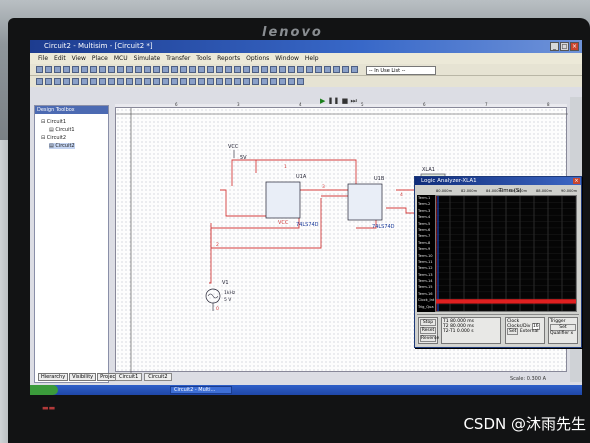 The width and height of the screenshot is (590, 443). Describe the element at coordinates (429, 338) in the screenshot. I see `reverse-button: Reverse` at that location.